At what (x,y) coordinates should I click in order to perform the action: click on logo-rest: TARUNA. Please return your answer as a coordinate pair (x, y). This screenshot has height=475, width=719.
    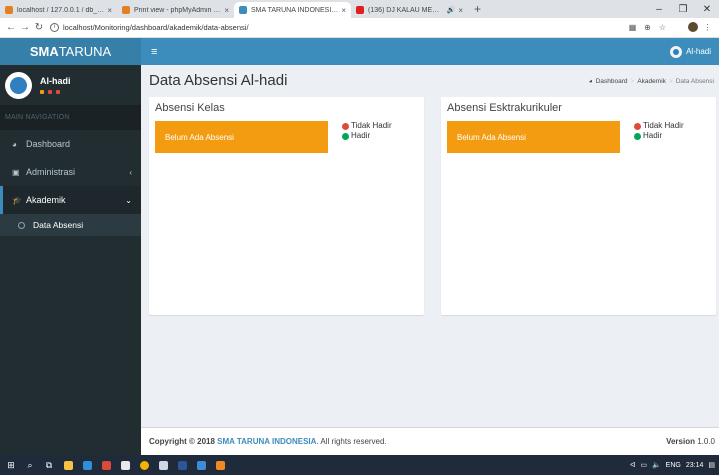
    Looking at the image, I should click on (85, 51).